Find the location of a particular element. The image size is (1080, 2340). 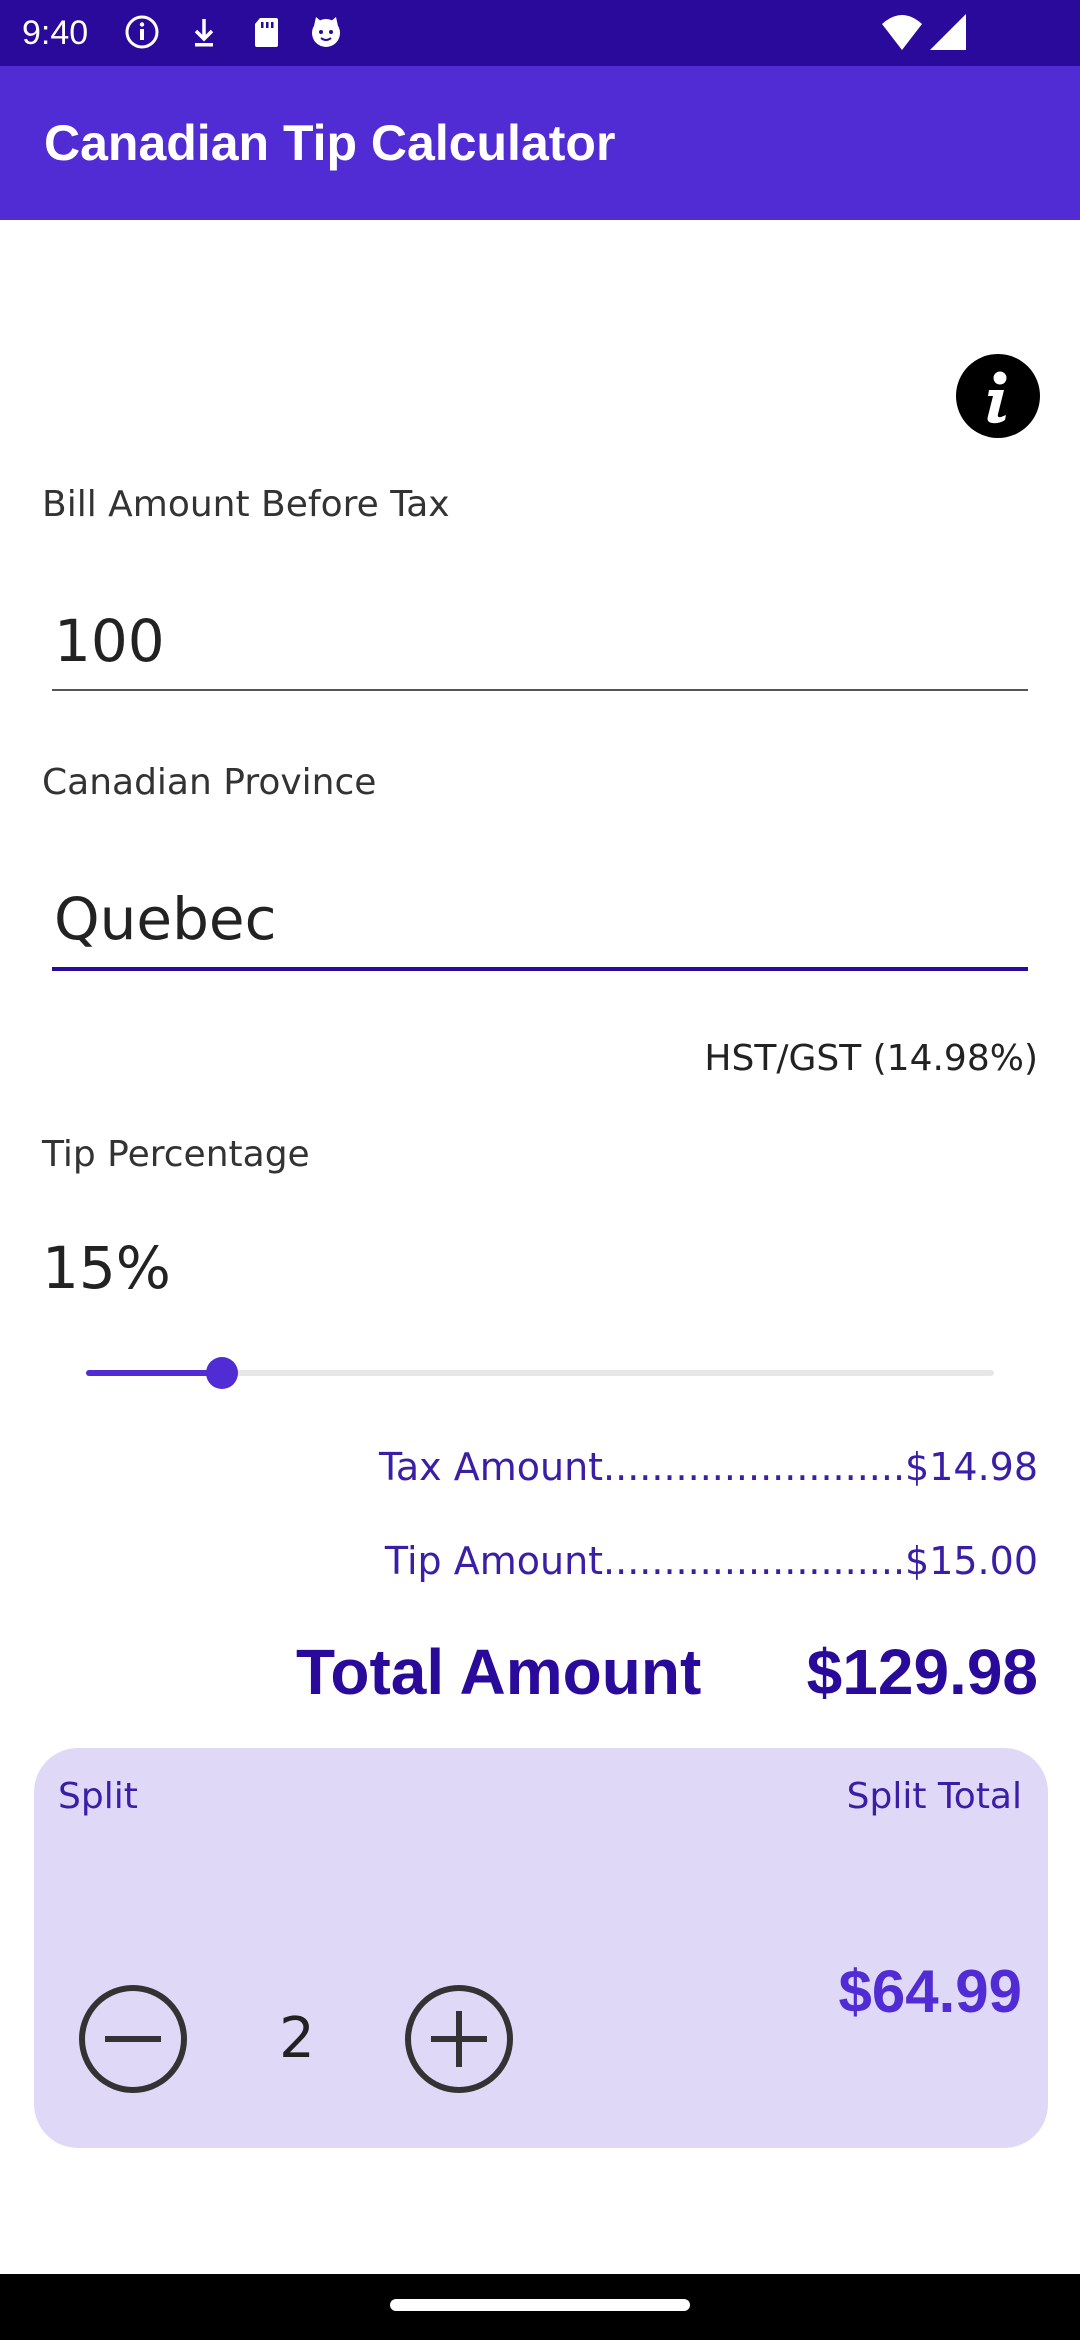

signal-icon is located at coordinates (948, 32).